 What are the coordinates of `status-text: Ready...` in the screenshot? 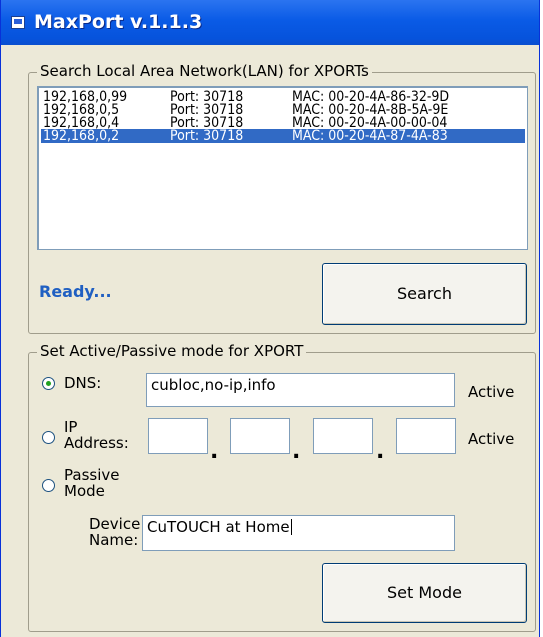 It's located at (75, 291).